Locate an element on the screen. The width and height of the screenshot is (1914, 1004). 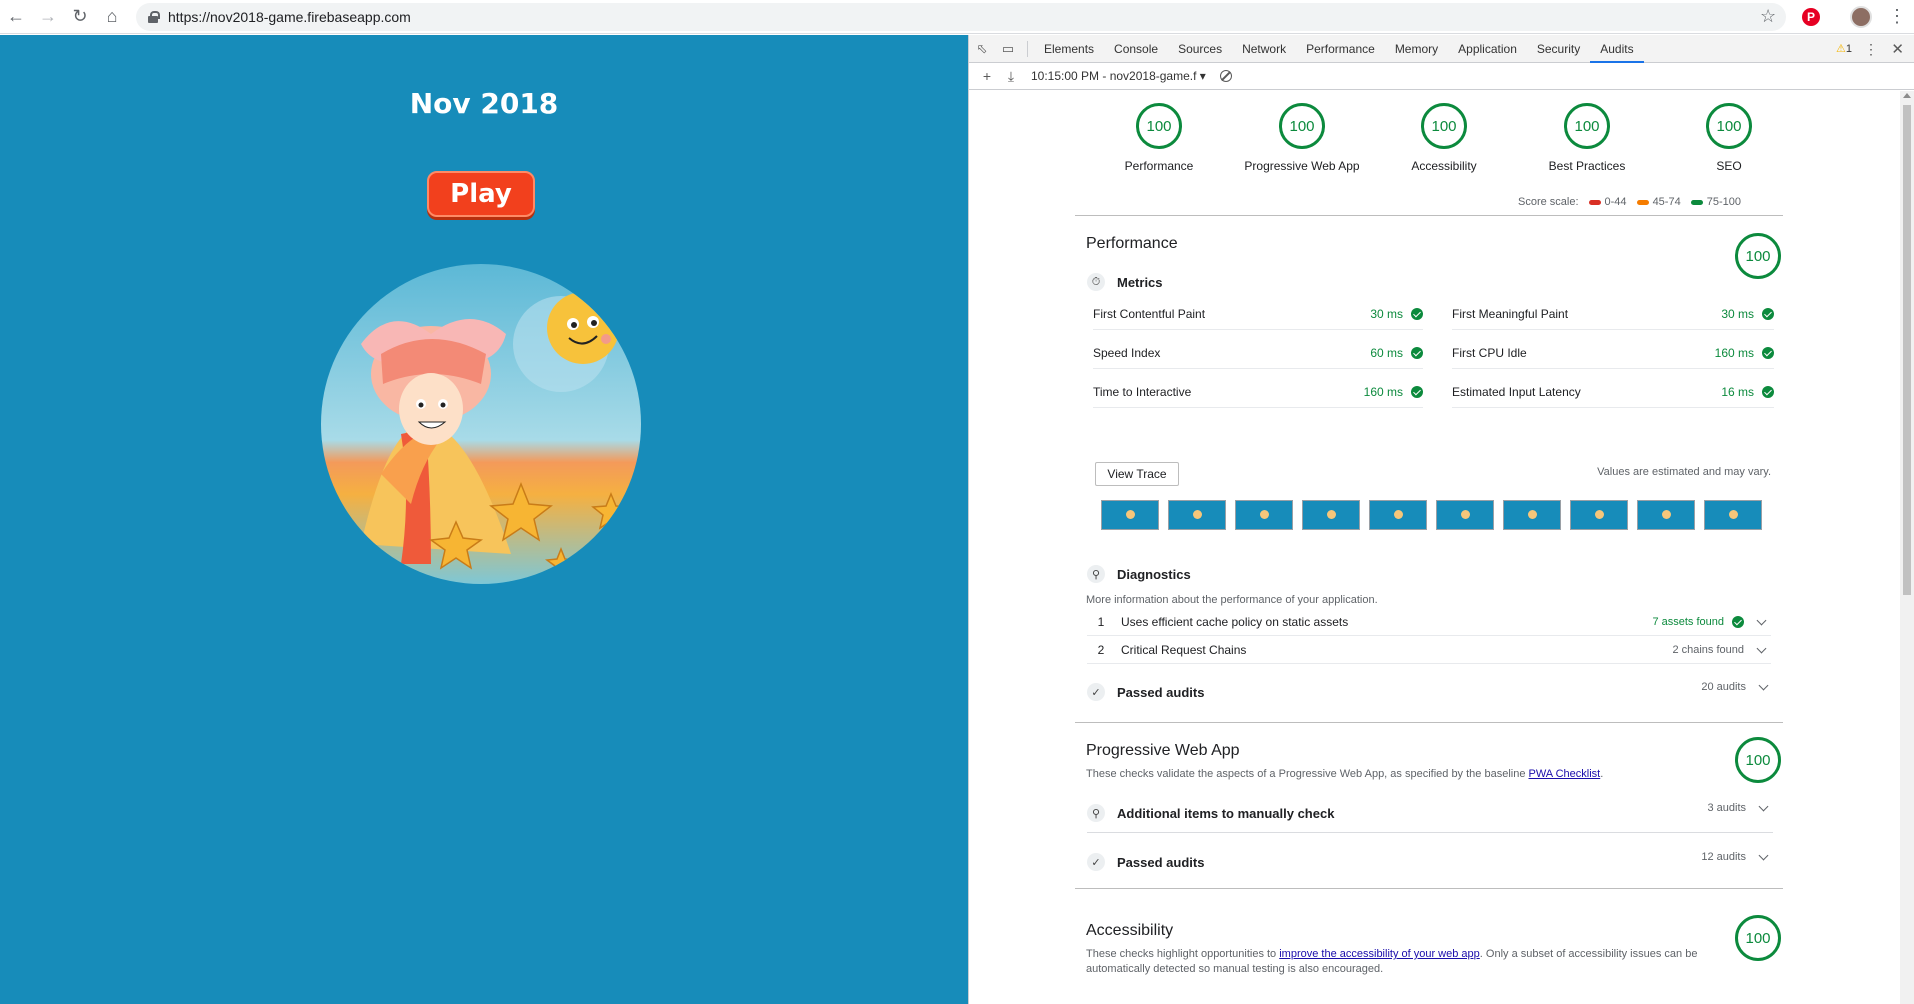
scrollbar-thumb is located at coordinates (1907, 350).